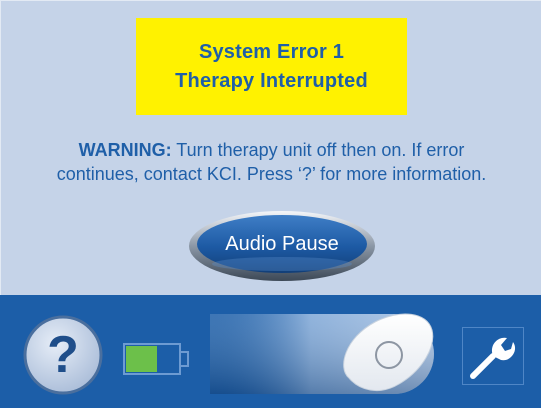  I want to click on settings-button, so click(493, 356).